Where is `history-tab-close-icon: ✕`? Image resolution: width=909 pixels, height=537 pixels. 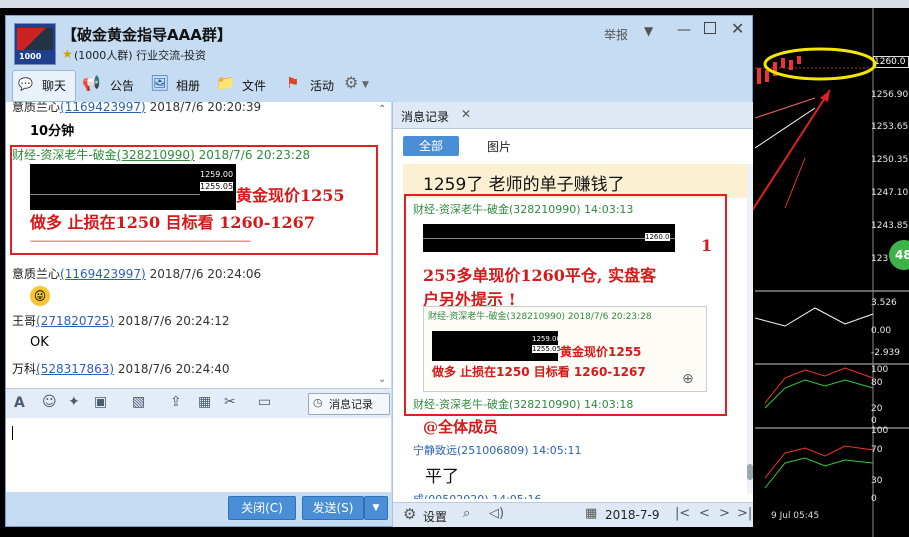
history-tab-close-icon: ✕ is located at coordinates (466, 114).